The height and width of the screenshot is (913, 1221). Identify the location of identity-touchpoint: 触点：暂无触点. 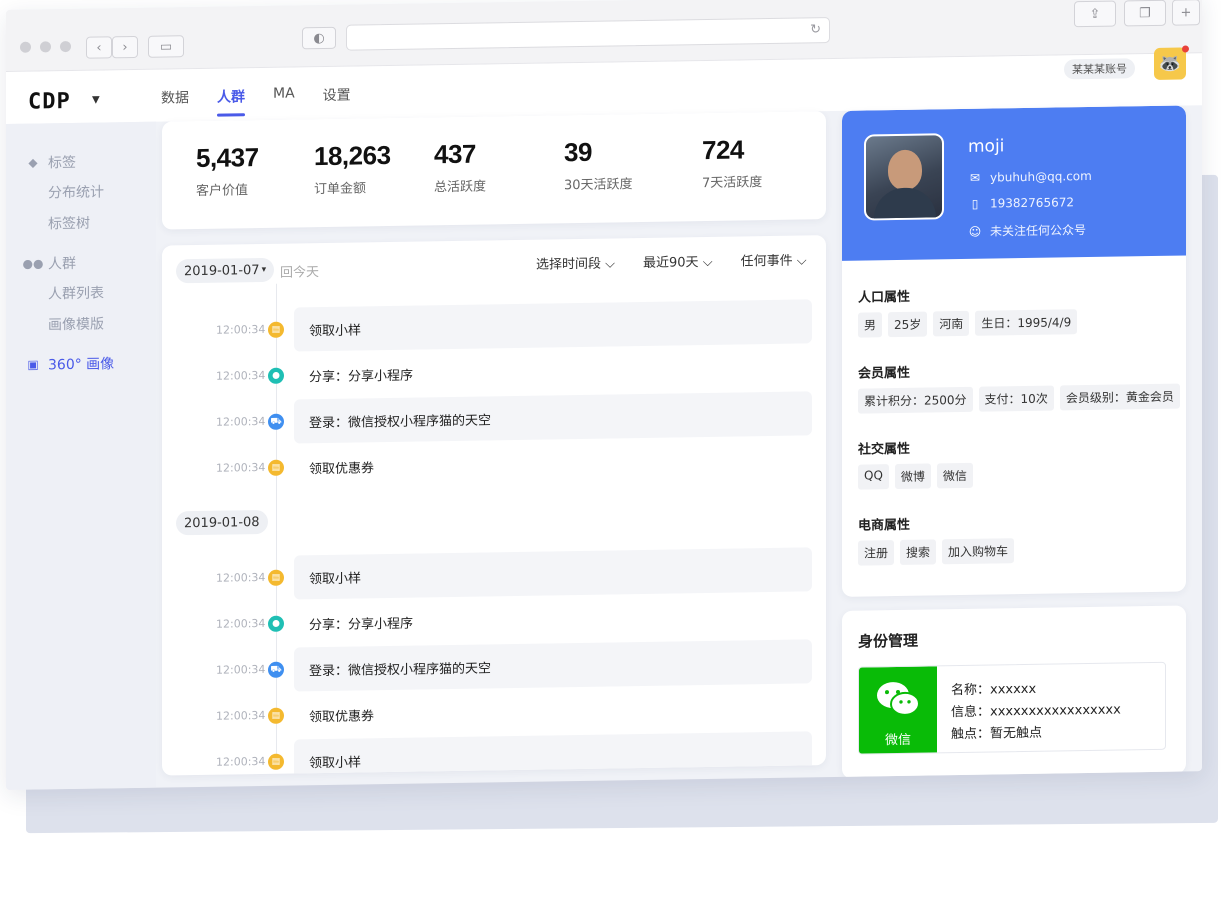
(997, 734).